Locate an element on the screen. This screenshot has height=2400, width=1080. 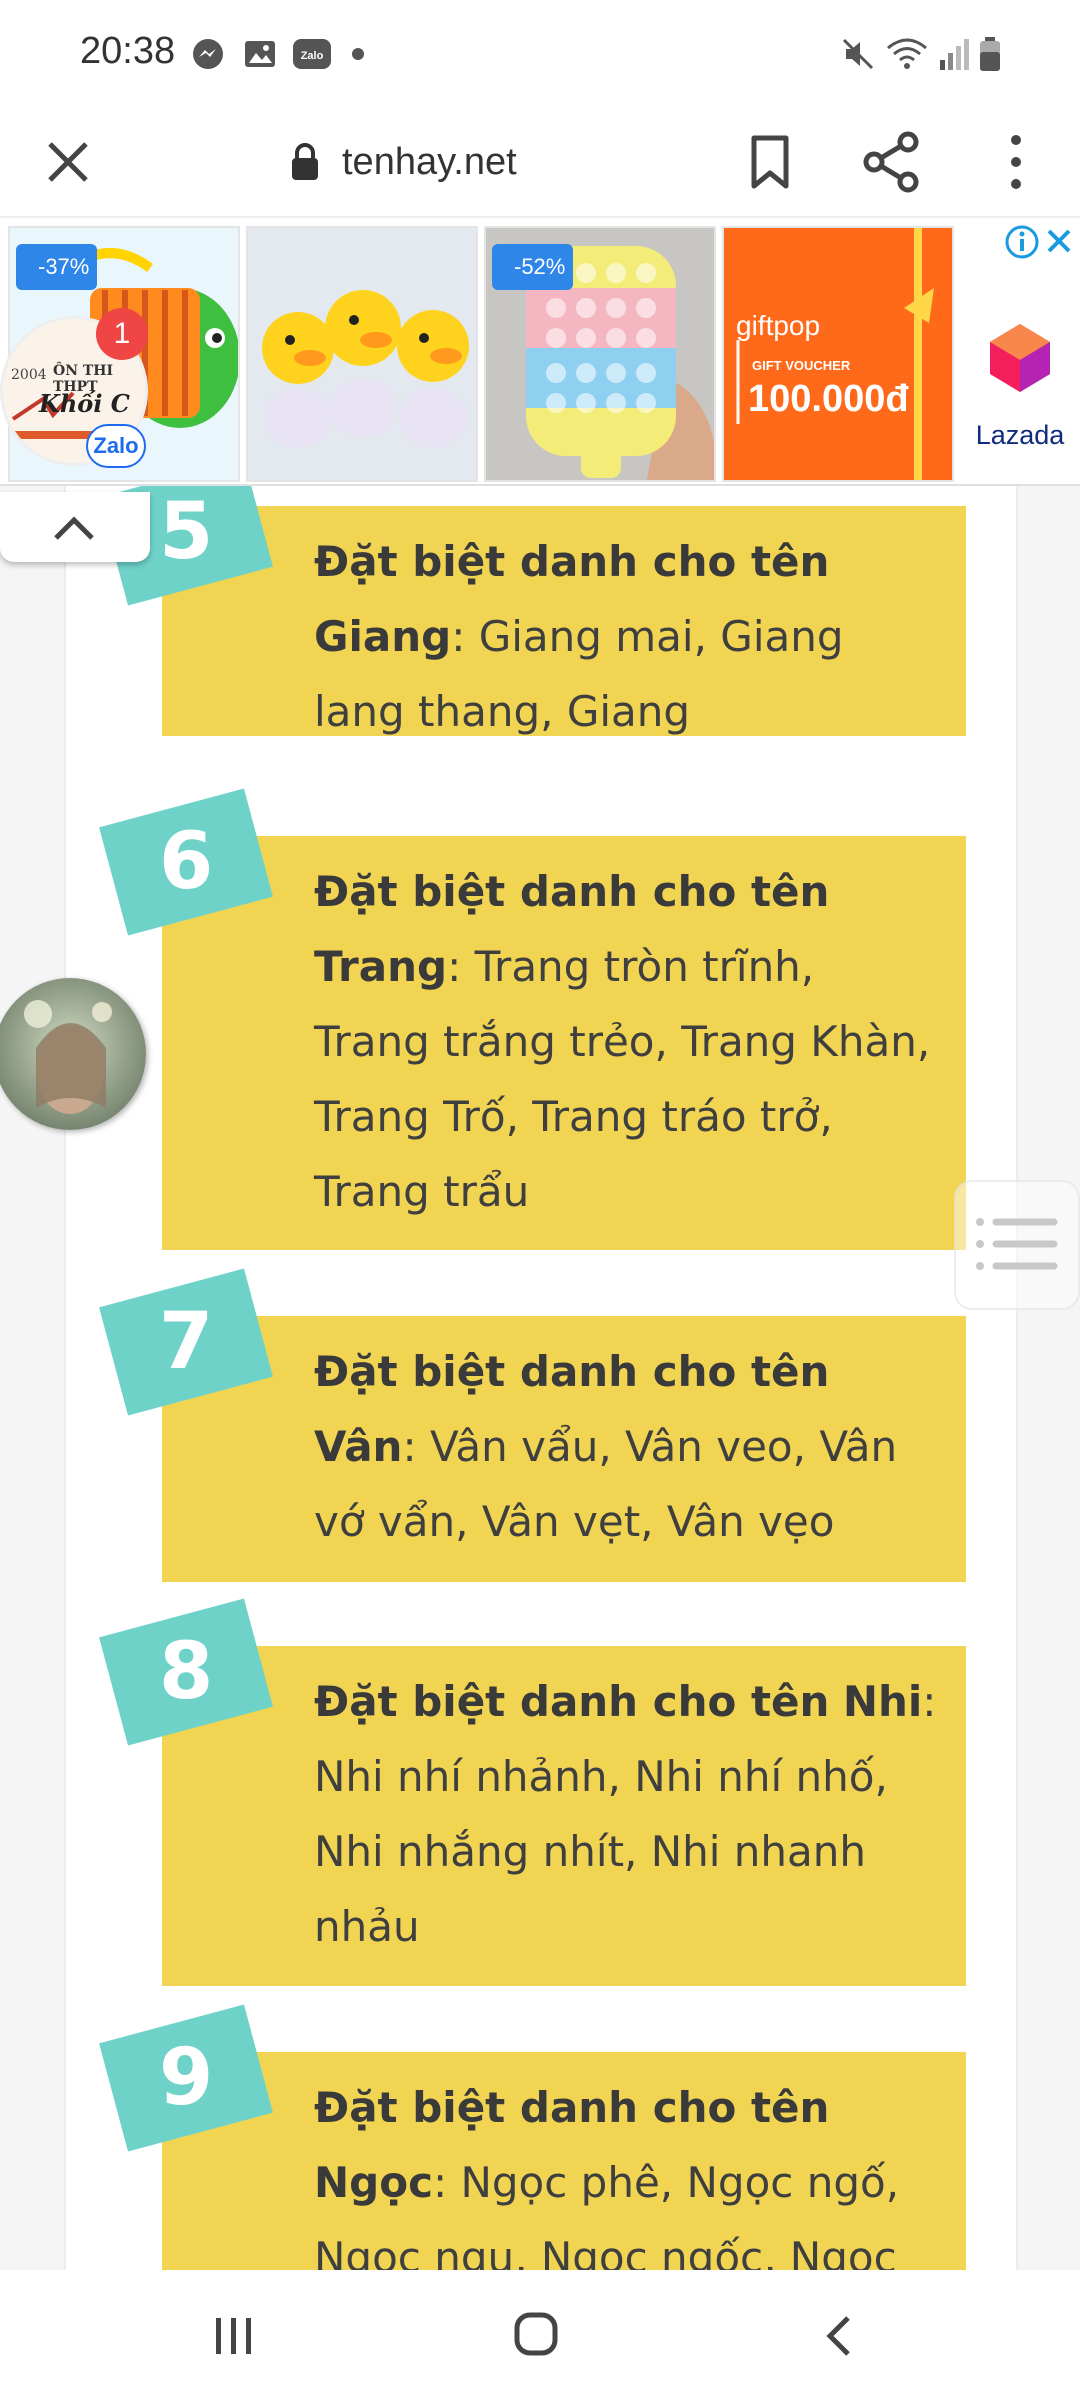
voucher-art is located at coordinates (838, 354).